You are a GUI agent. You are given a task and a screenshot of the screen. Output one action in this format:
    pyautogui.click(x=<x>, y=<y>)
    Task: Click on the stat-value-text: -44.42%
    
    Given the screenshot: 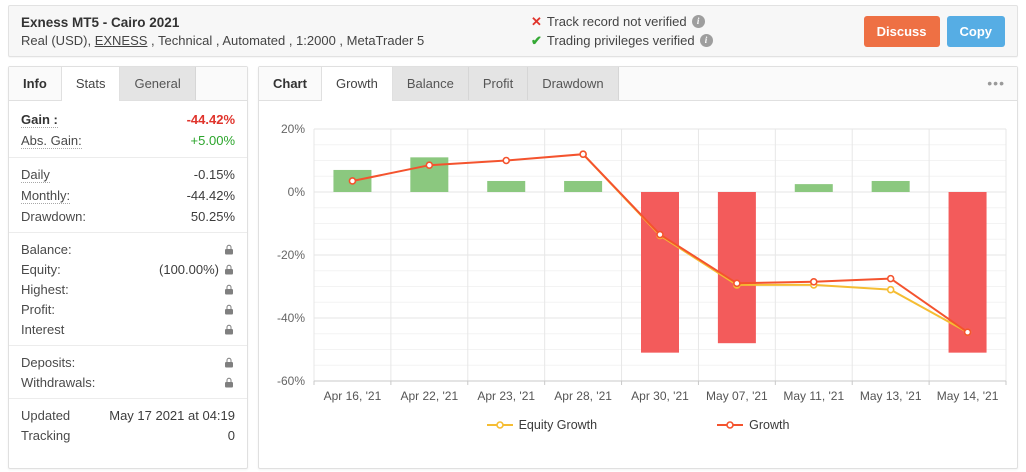 What is the action you would take?
    pyautogui.click(x=210, y=119)
    